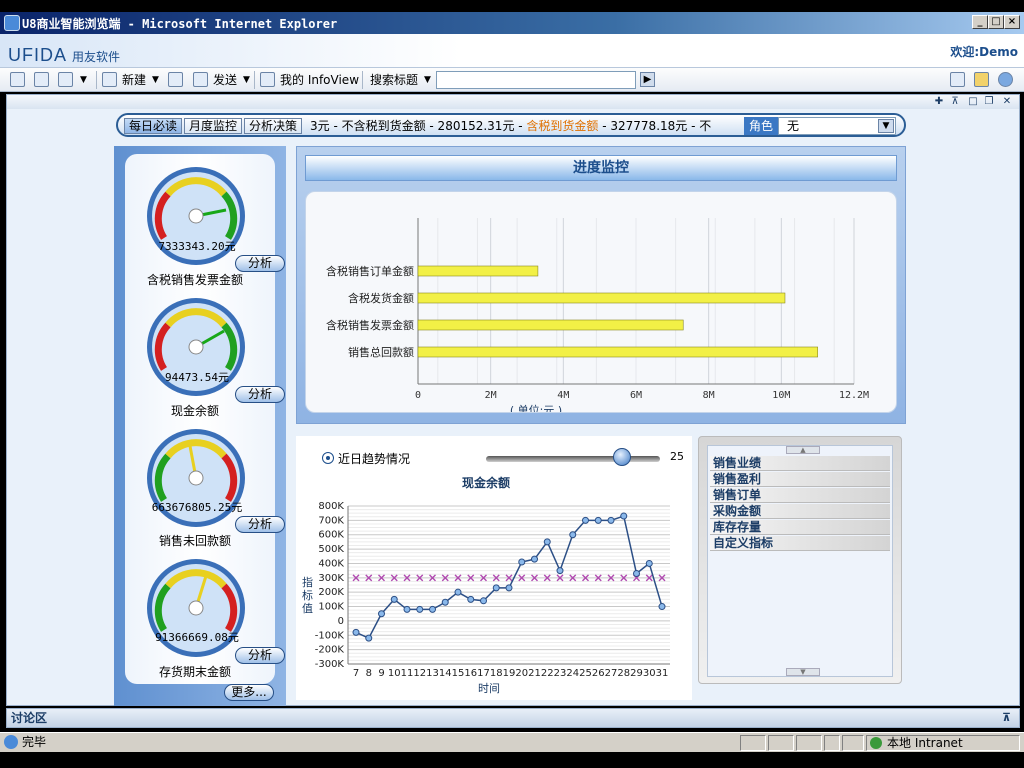 The width and height of the screenshot is (1024, 768). I want to click on category-label: 销售总回款额, so click(381, 352).